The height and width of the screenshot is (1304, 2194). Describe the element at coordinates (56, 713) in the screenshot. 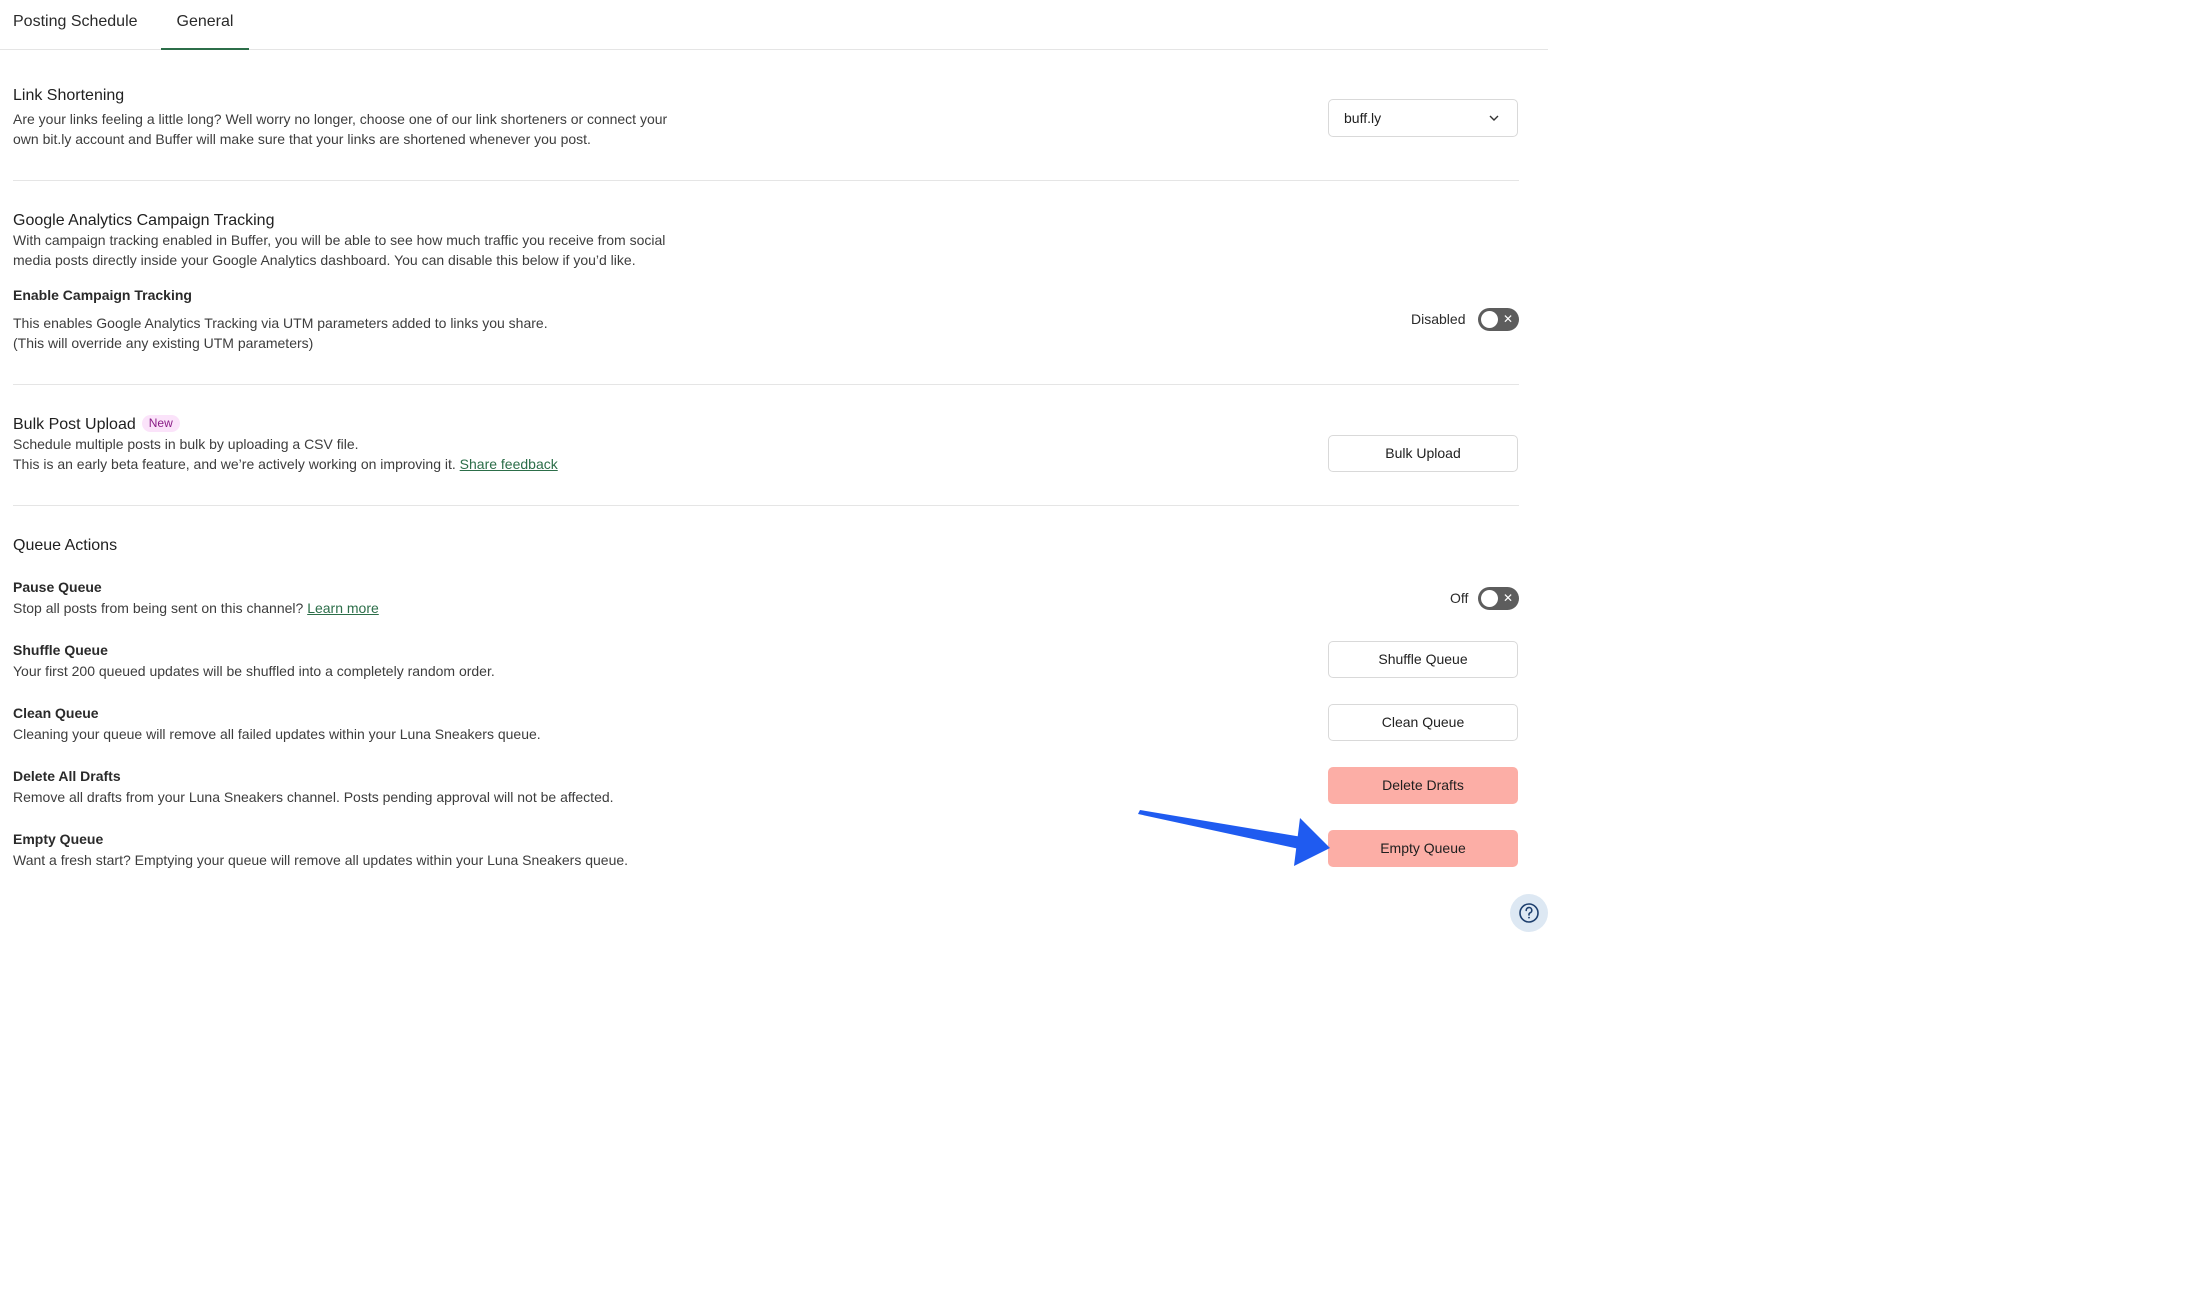

I see `clean-queue-title: Clean Queue` at that location.